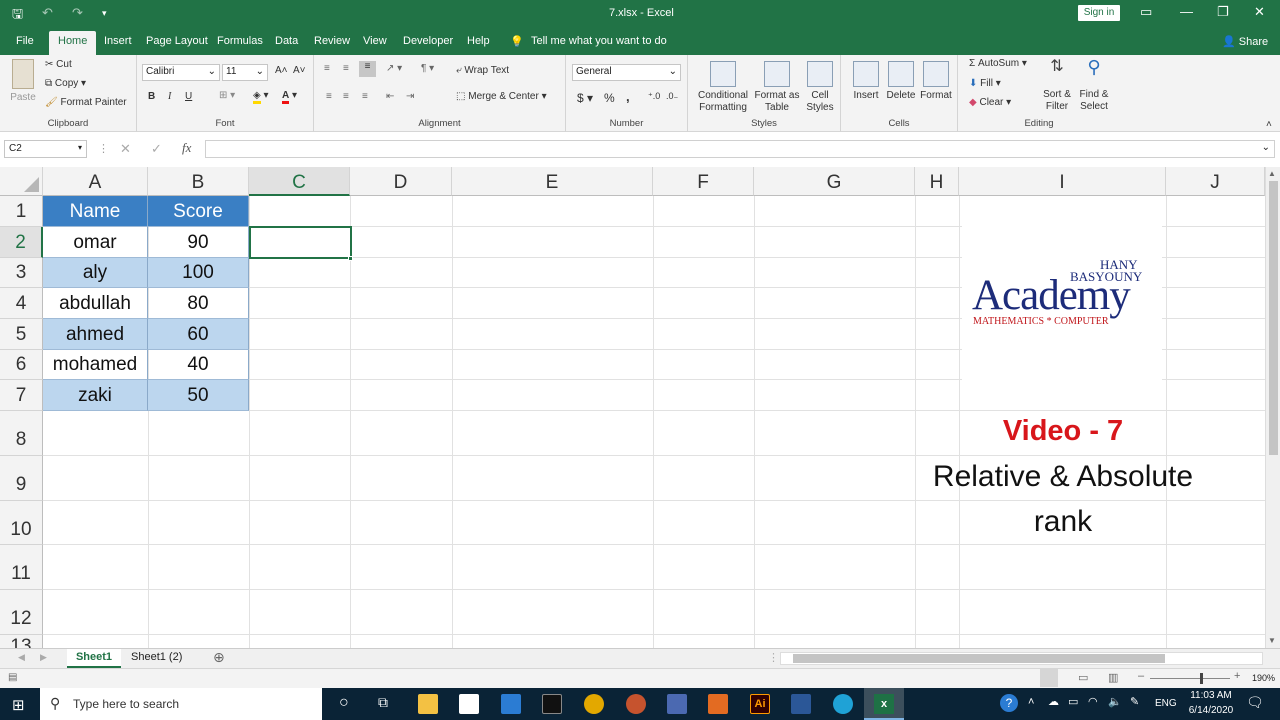 The image size is (1280, 720). Describe the element at coordinates (628, 96) in the screenshot. I see `comma-button: ,` at that location.